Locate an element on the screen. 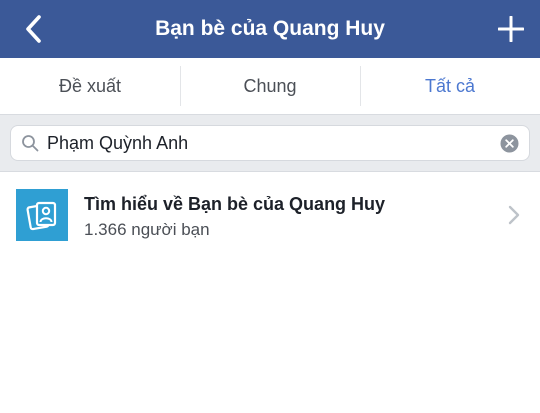 Image resolution: width=540 pixels, height=413 pixels. result-subtitle: 1.366 người bạn is located at coordinates (147, 229).